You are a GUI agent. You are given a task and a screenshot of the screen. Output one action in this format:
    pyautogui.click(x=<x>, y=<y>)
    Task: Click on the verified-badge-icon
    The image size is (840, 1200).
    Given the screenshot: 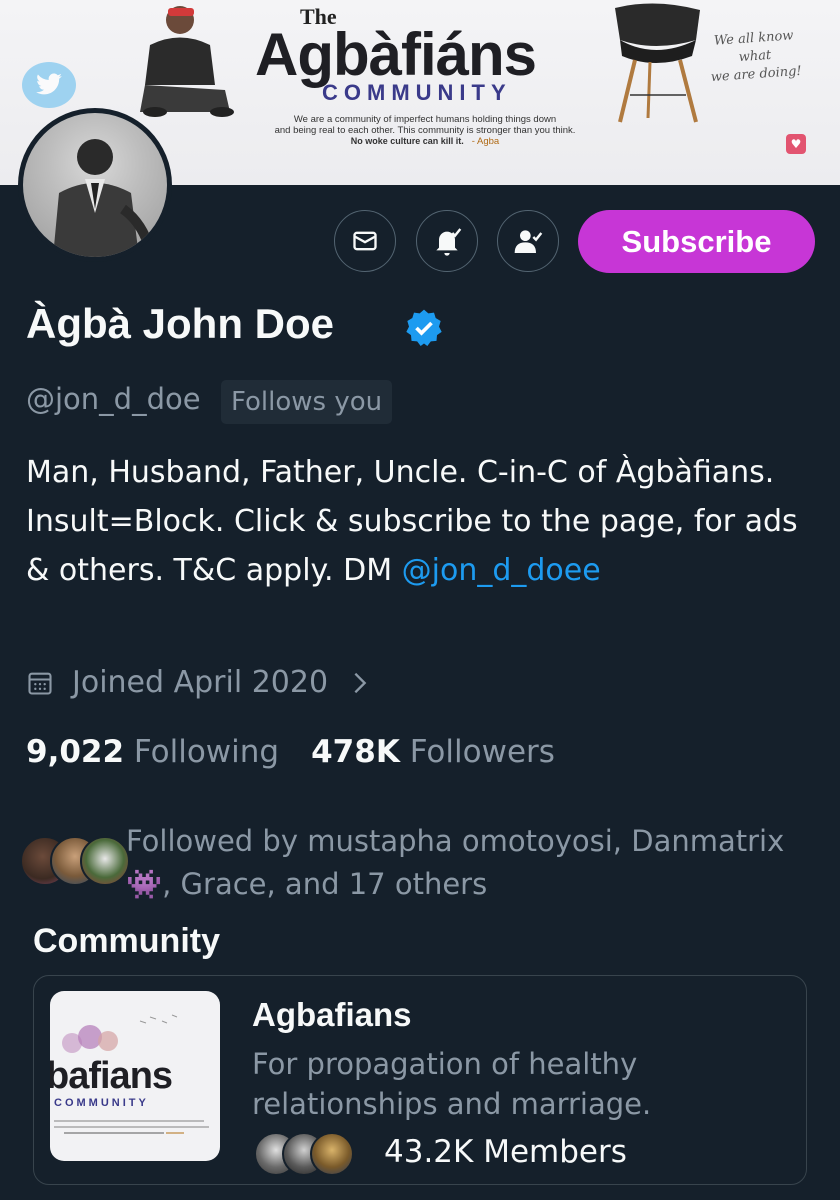 What is the action you would take?
    pyautogui.click(x=424, y=327)
    